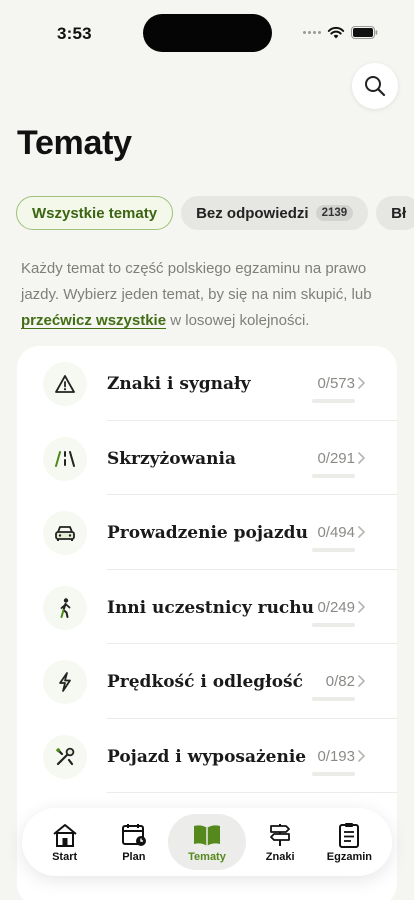 The height and width of the screenshot is (900, 414). Describe the element at coordinates (179, 384) in the screenshot. I see `topic-title: Znaki i sygnały` at that location.